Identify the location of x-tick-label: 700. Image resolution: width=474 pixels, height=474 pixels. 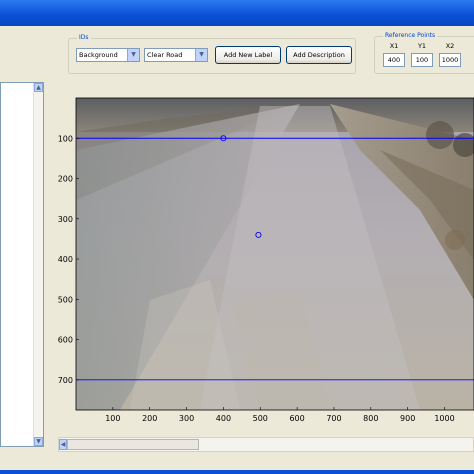
(333, 418).